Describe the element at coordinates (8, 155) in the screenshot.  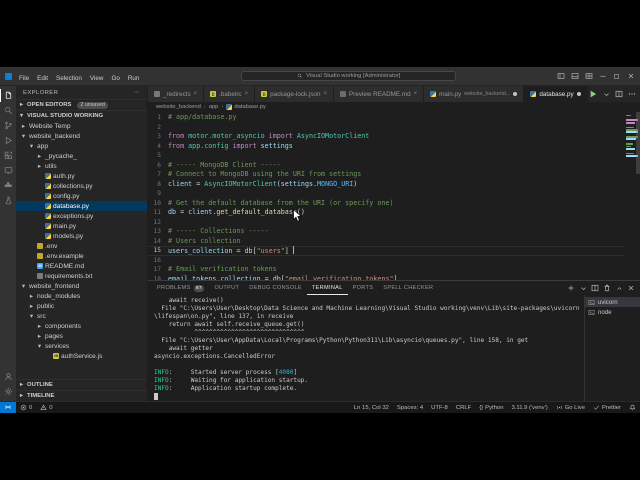
I see `activity-extensions` at that location.